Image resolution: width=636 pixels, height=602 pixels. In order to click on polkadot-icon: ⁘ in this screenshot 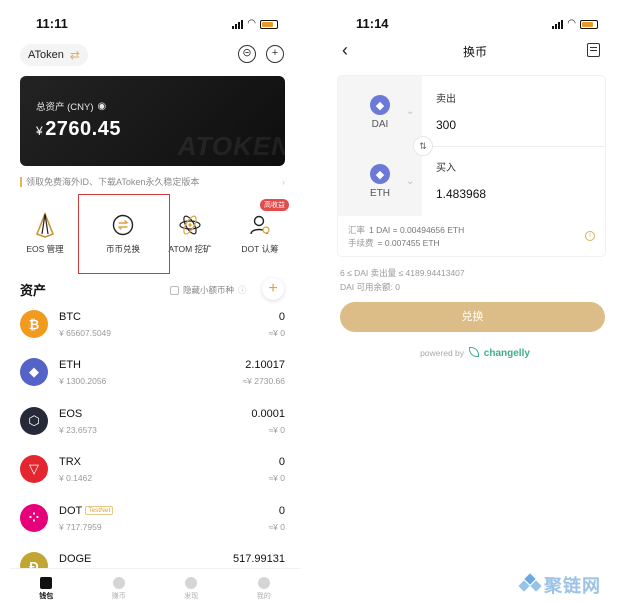, I will do `click(34, 518)`.